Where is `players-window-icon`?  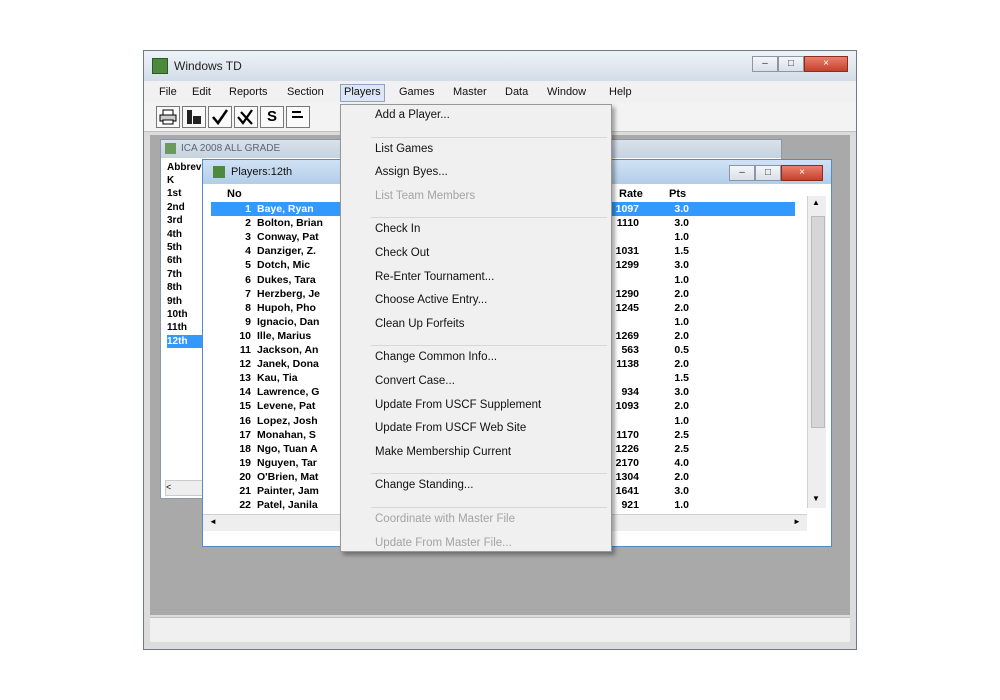
players-window-icon is located at coordinates (219, 172).